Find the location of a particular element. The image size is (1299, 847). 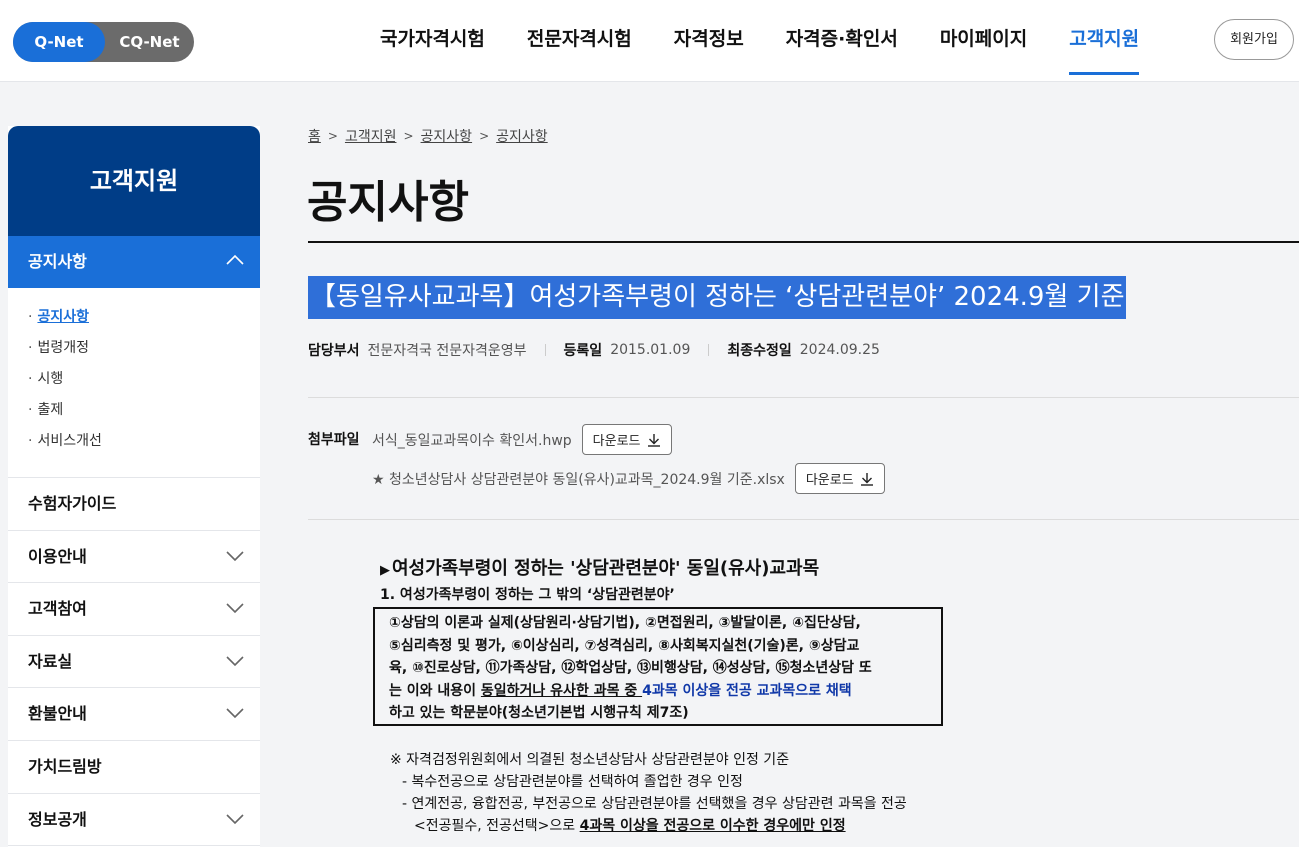

join-button: 회원가입 is located at coordinates (1254, 39).